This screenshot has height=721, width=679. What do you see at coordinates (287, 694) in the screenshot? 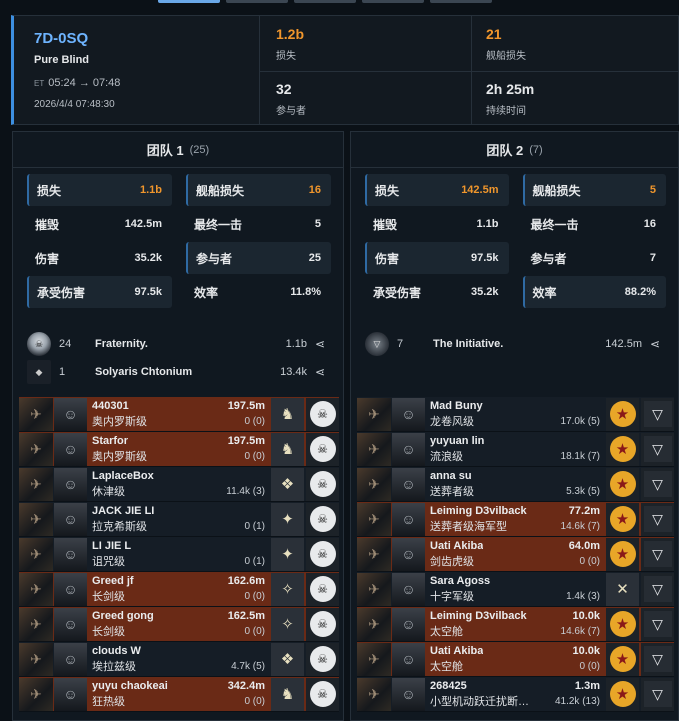
I see `gold-horse-icon: ♞` at bounding box center [287, 694].